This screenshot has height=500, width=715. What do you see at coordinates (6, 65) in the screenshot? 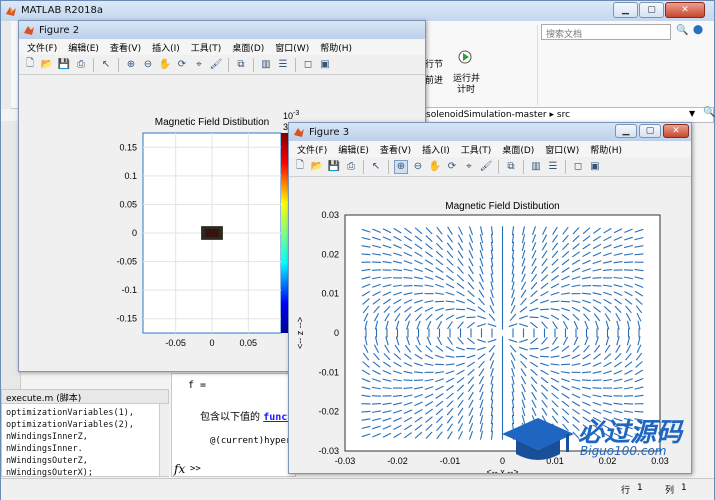
I see `ribbon-left-edge` at bounding box center [6, 65].